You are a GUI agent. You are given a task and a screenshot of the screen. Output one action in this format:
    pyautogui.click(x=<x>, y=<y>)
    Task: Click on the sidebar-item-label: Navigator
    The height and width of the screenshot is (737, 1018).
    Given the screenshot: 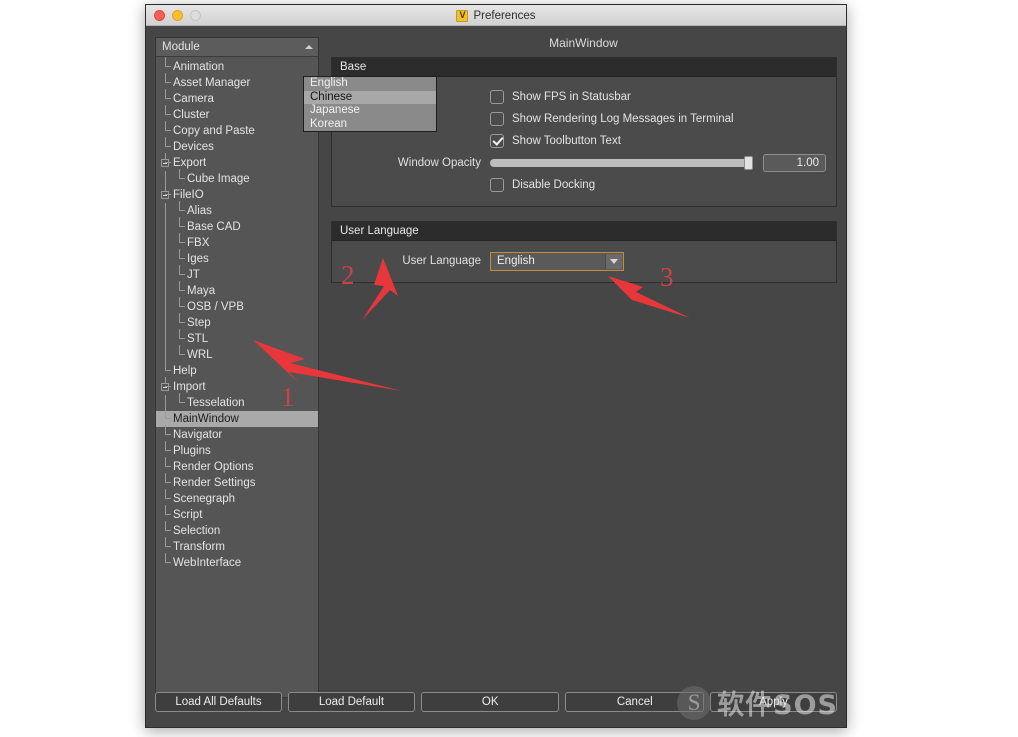 What is the action you would take?
    pyautogui.click(x=198, y=435)
    